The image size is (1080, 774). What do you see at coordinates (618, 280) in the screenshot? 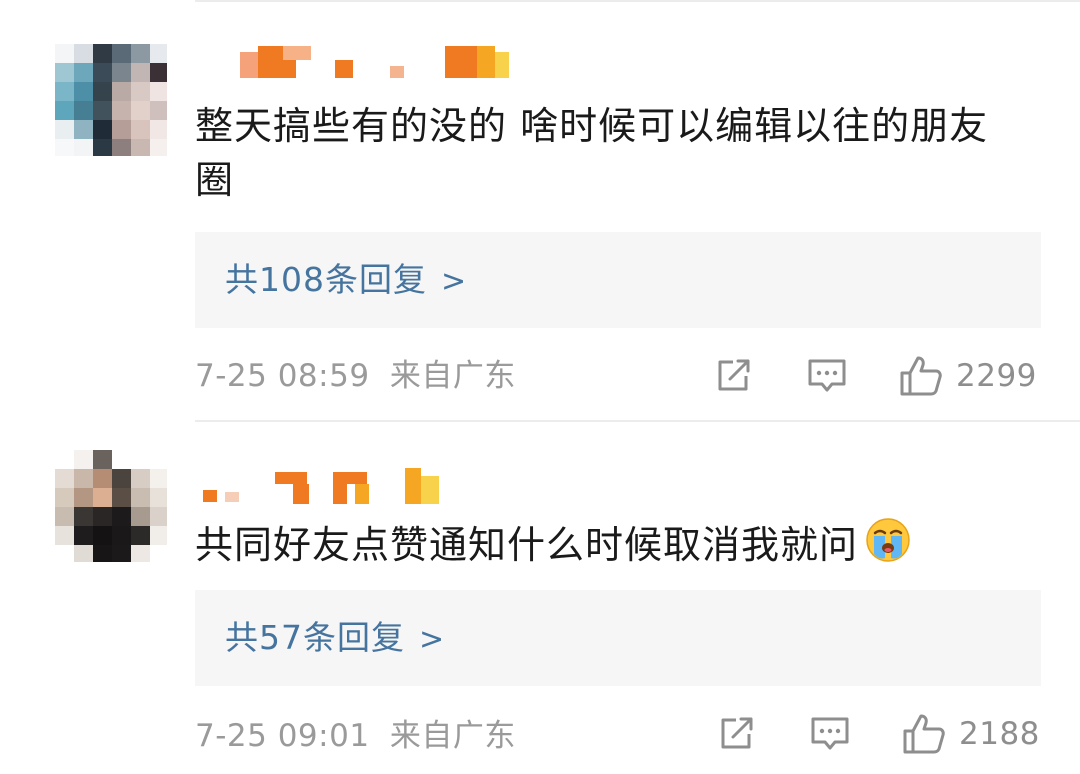
I see `view-replies-button: 共108条回复 >` at bounding box center [618, 280].